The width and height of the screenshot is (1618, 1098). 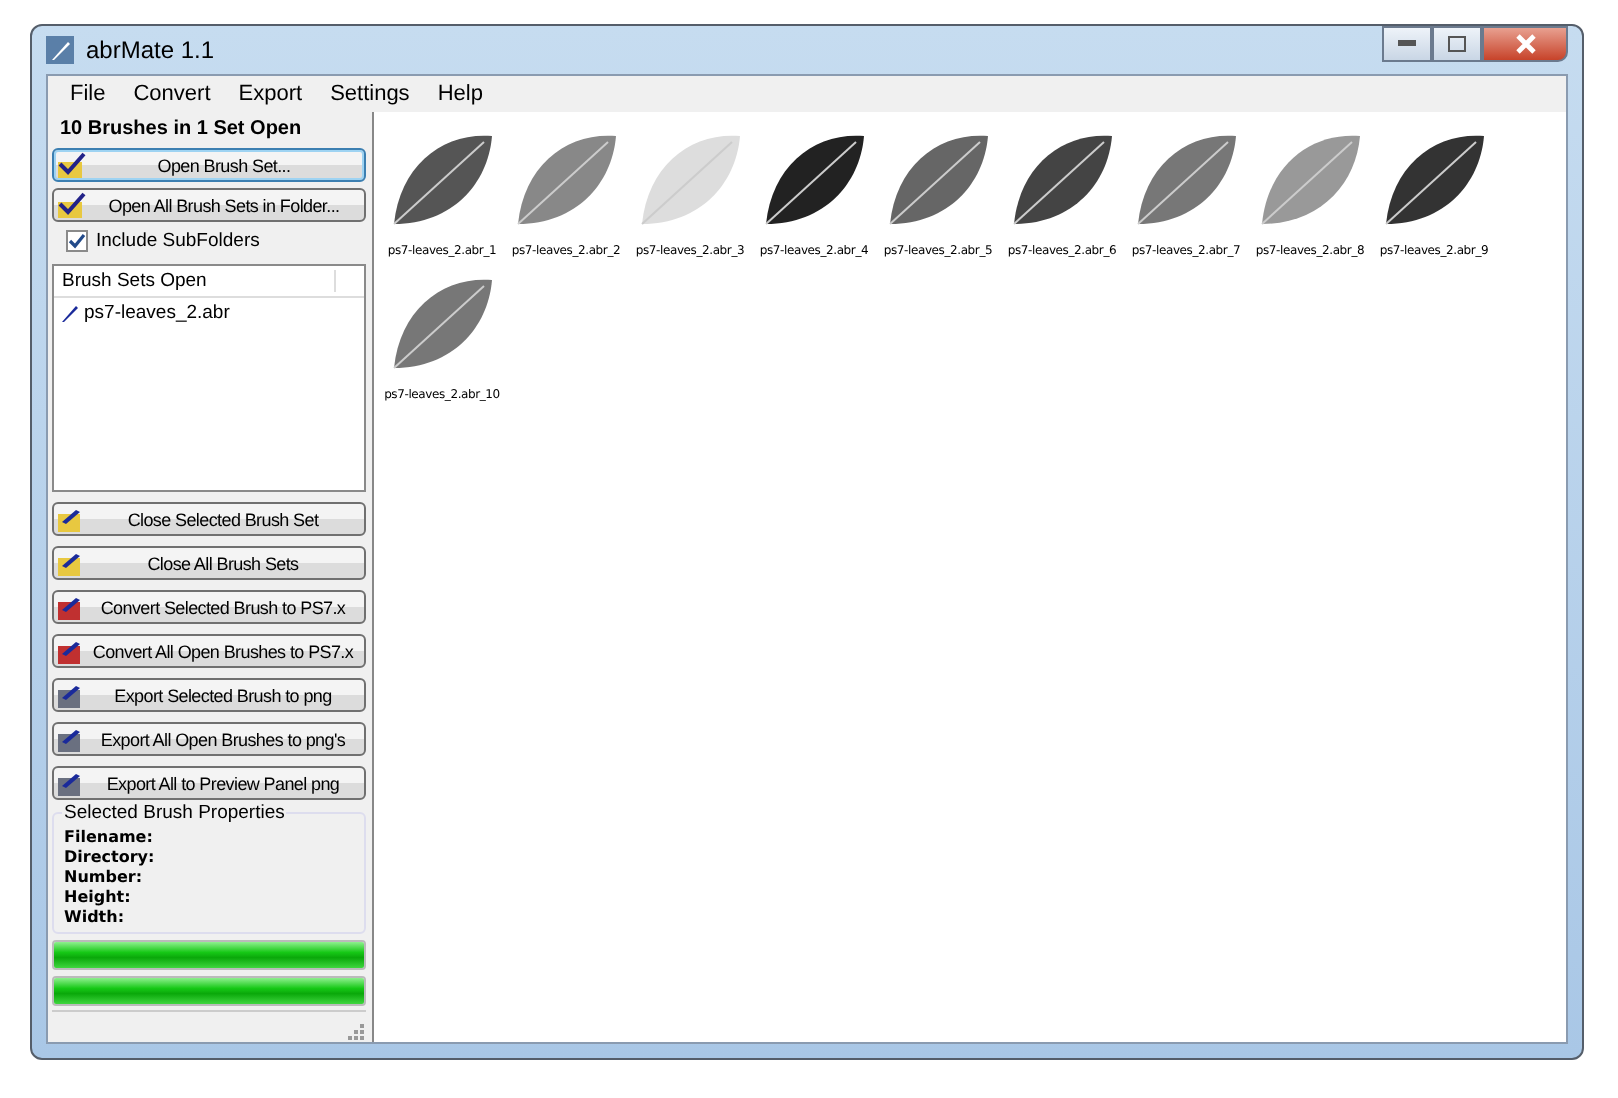 I want to click on close-button, so click(x=1525, y=44).